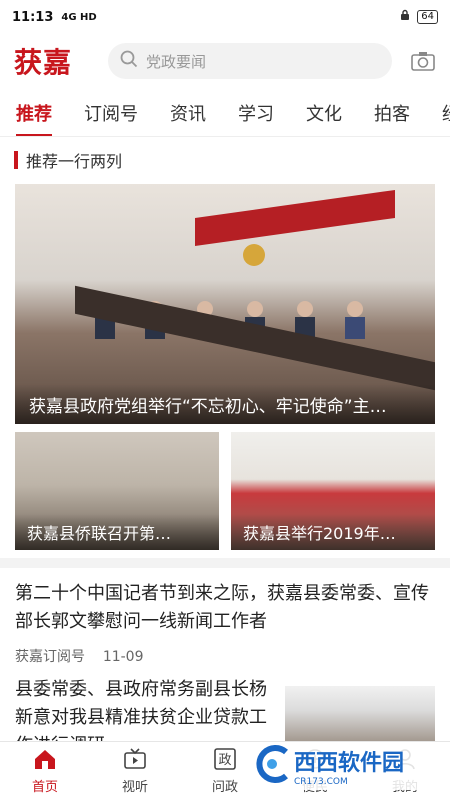  Describe the element at coordinates (225, 563) in the screenshot. I see `section-divider` at that location.